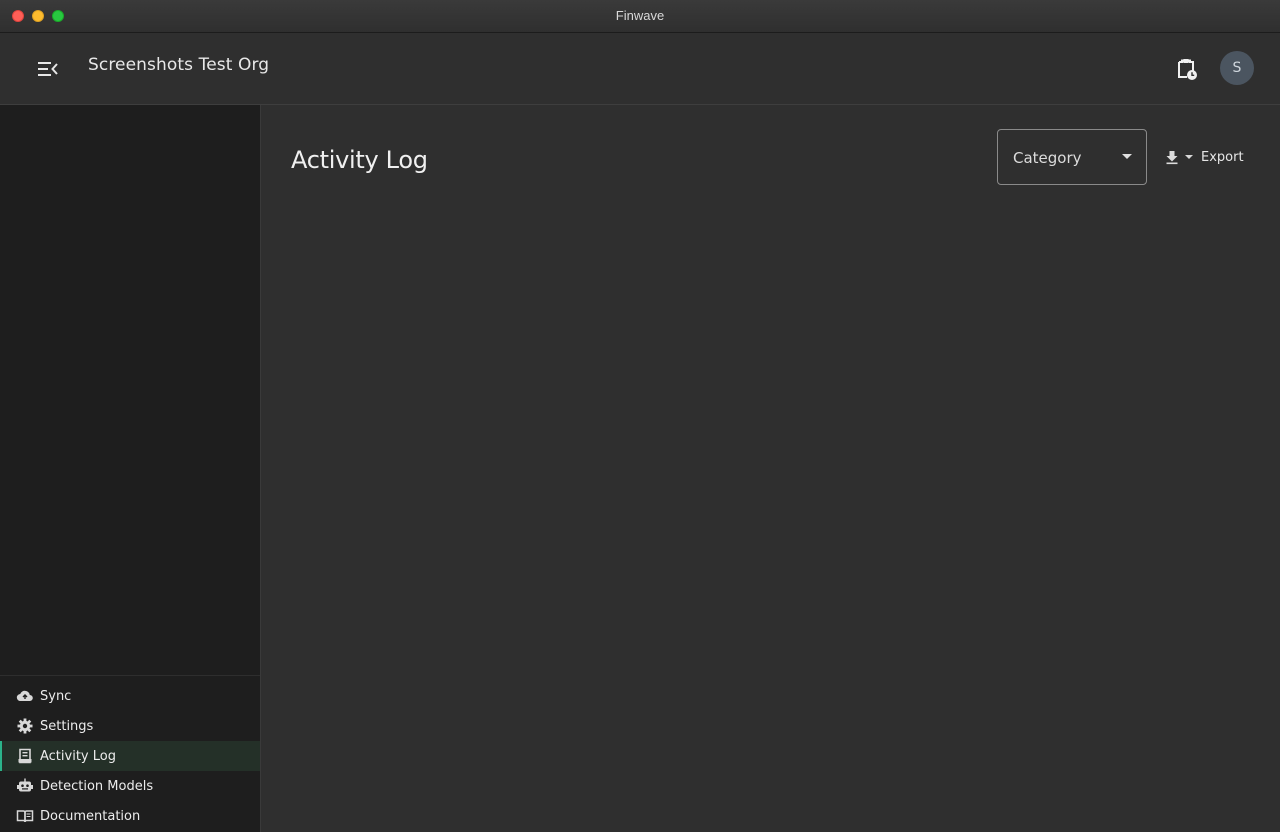 This screenshot has width=1280, height=832. Describe the element at coordinates (97, 786) in the screenshot. I see `sidebar-item-label: Detection Models` at that location.